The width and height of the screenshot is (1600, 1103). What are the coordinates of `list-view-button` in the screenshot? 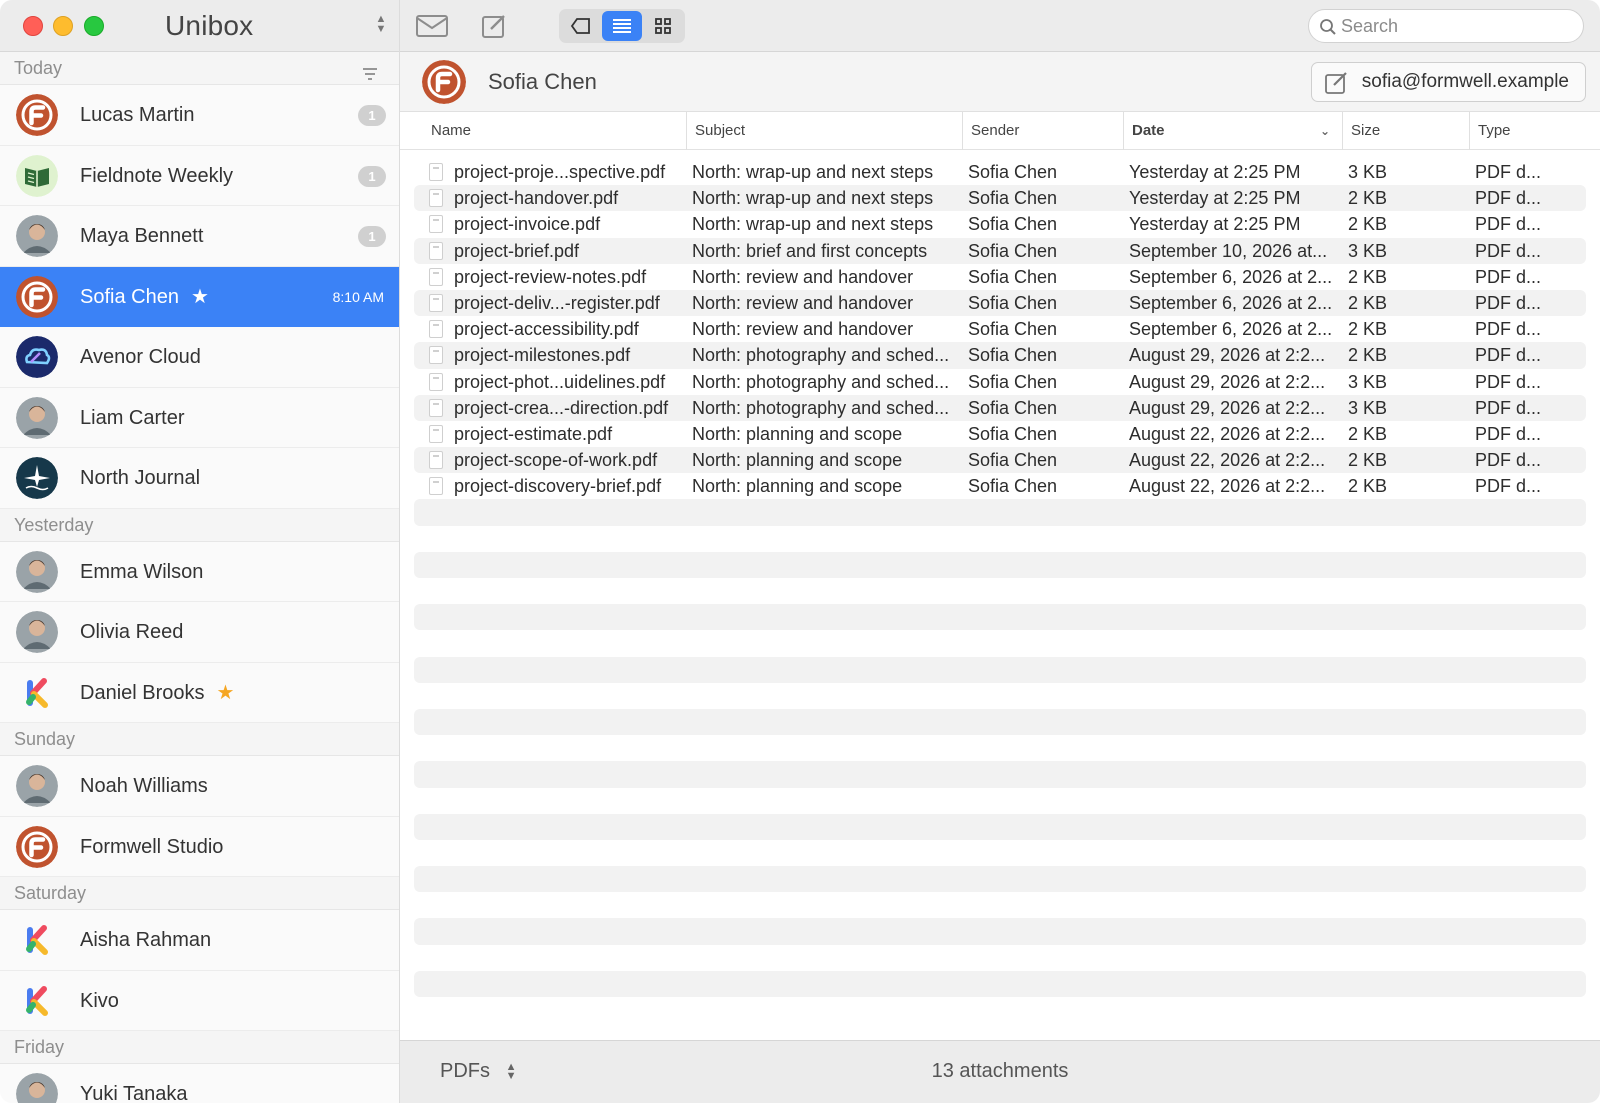 It's located at (622, 26).